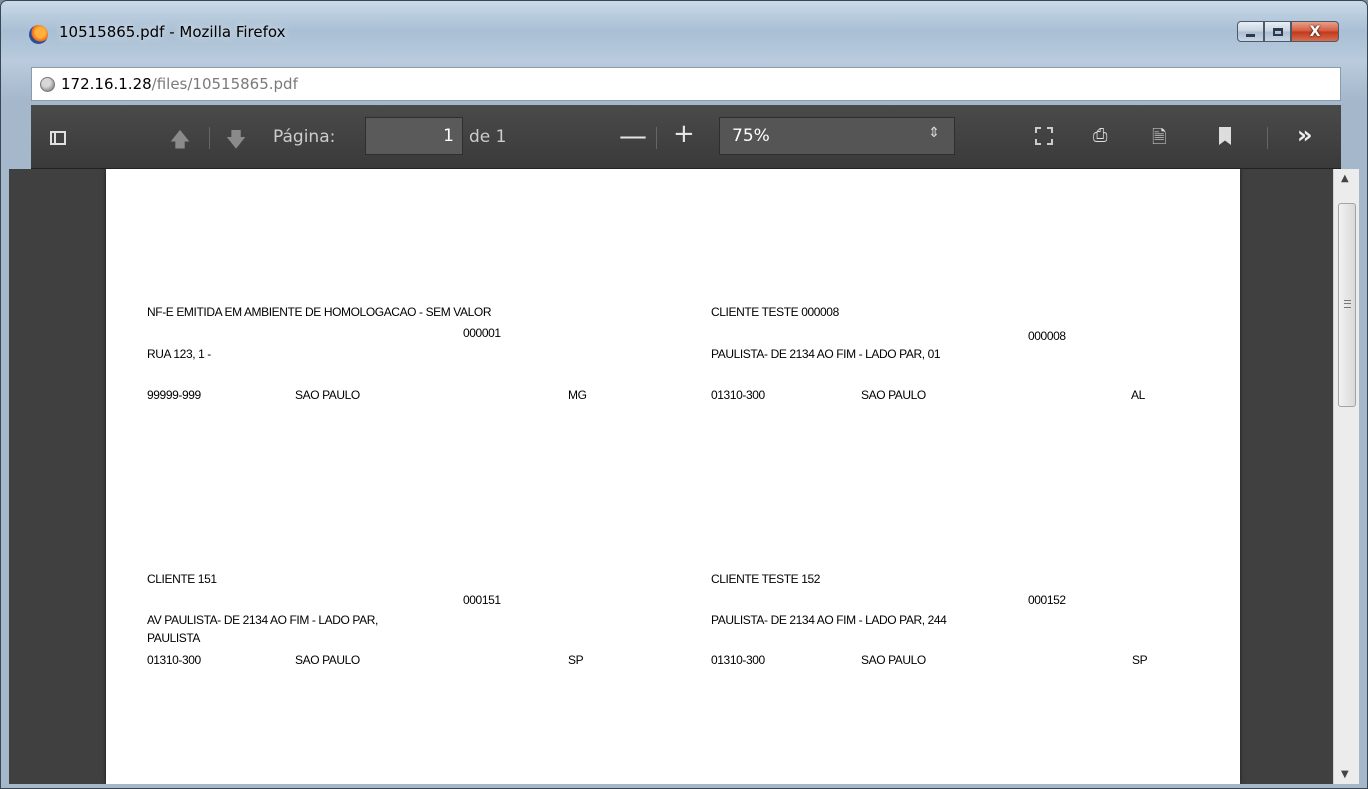  What do you see at coordinates (224, 84) in the screenshot?
I see `url-path: /files/10515865.pdf` at bounding box center [224, 84].